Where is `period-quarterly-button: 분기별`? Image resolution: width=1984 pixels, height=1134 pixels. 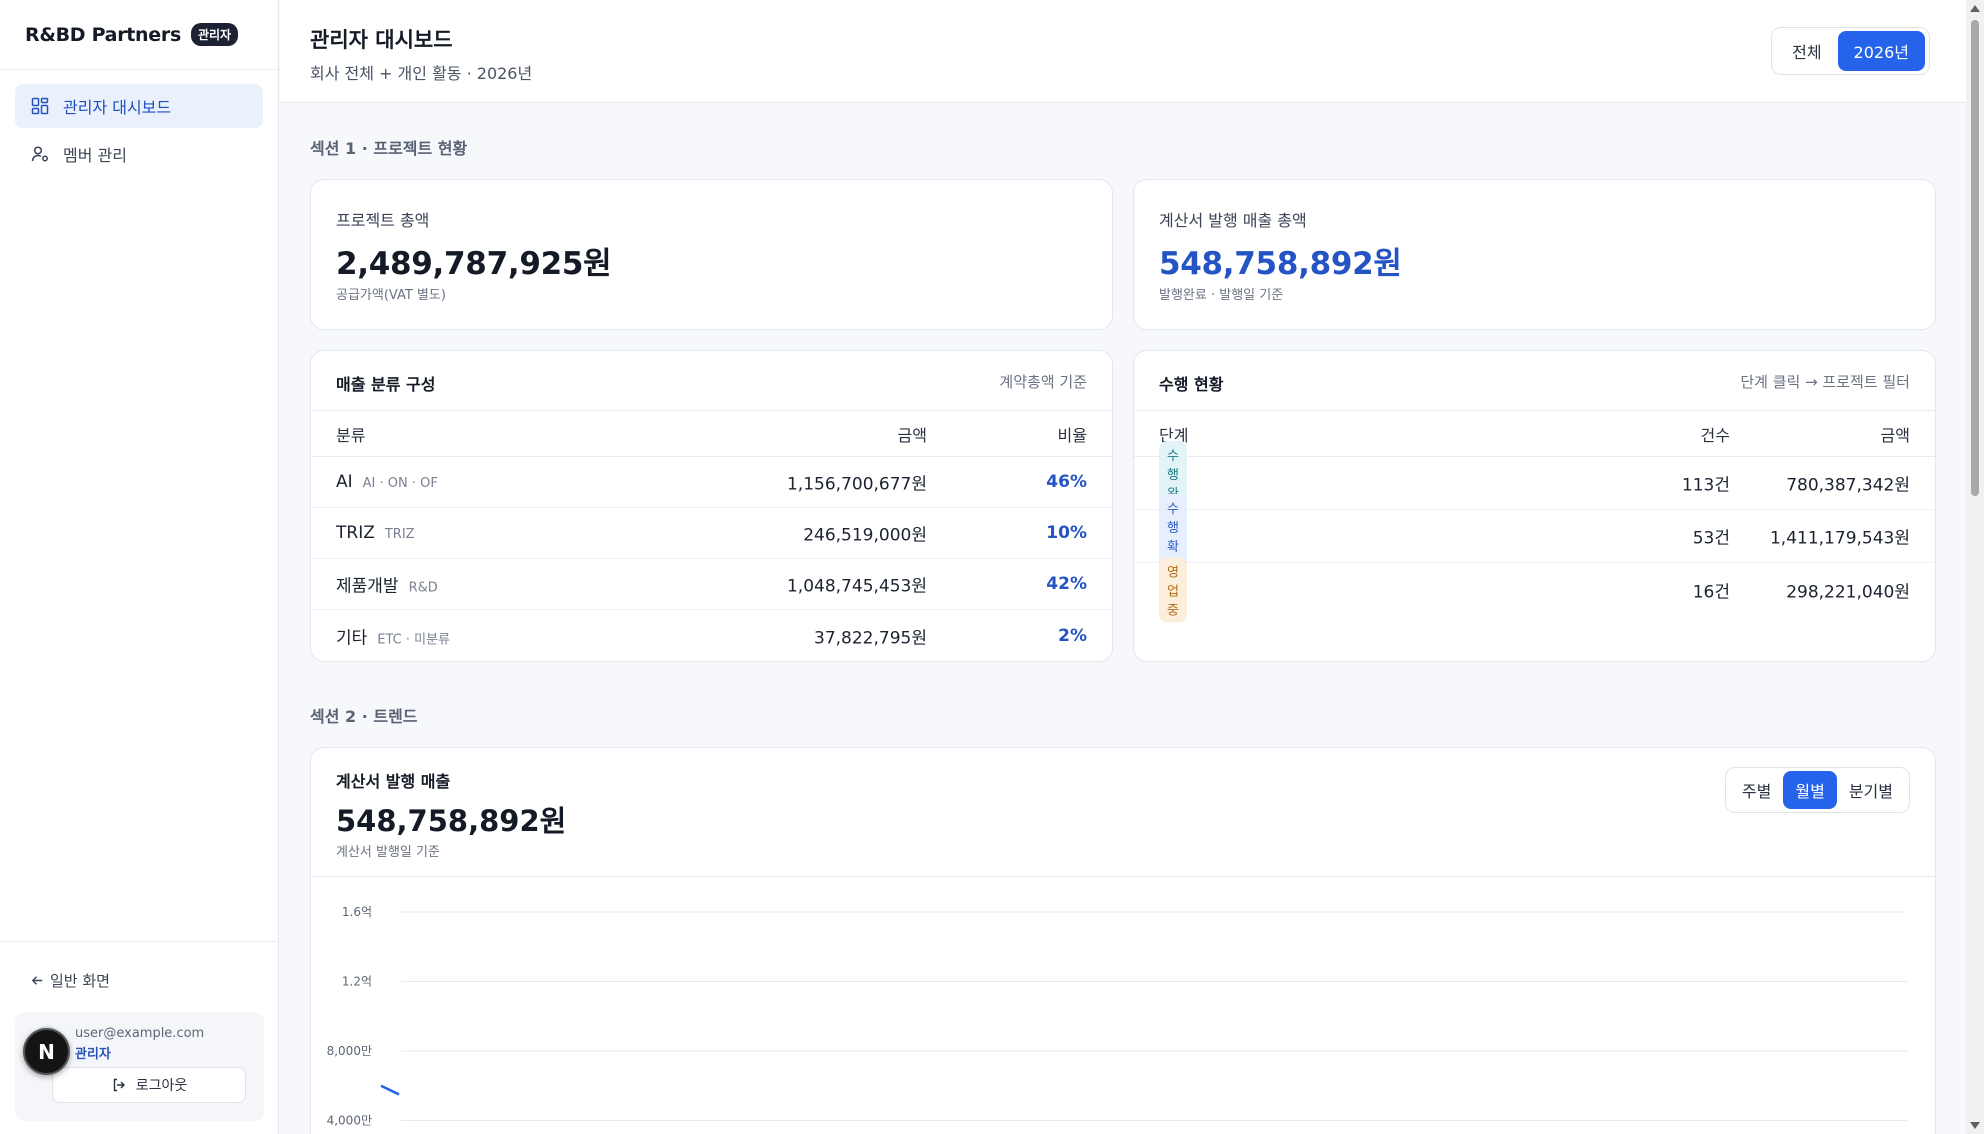 period-quarterly-button: 분기별 is located at coordinates (1871, 790).